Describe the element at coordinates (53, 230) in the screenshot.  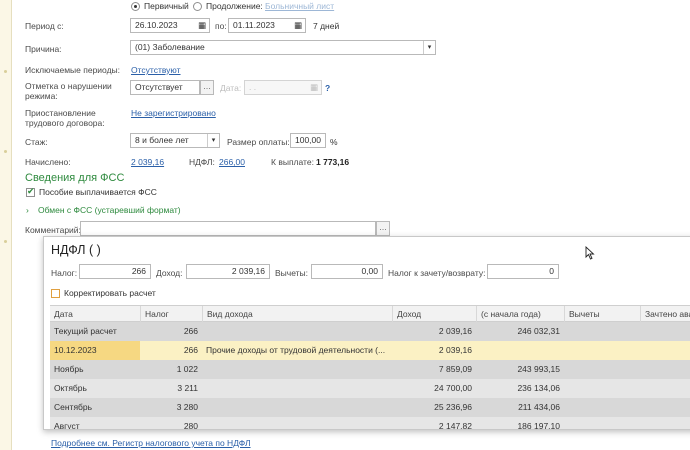
I see `comment-label: Комментарий:` at that location.